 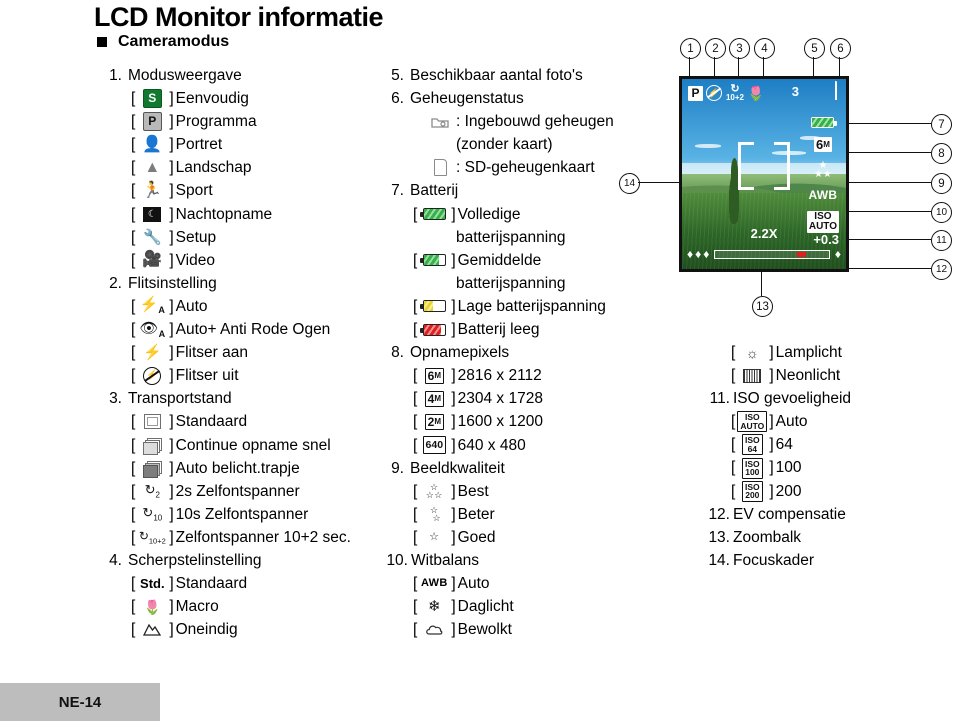 I want to click on px-4m-icon: 4M, so click(x=434, y=398).